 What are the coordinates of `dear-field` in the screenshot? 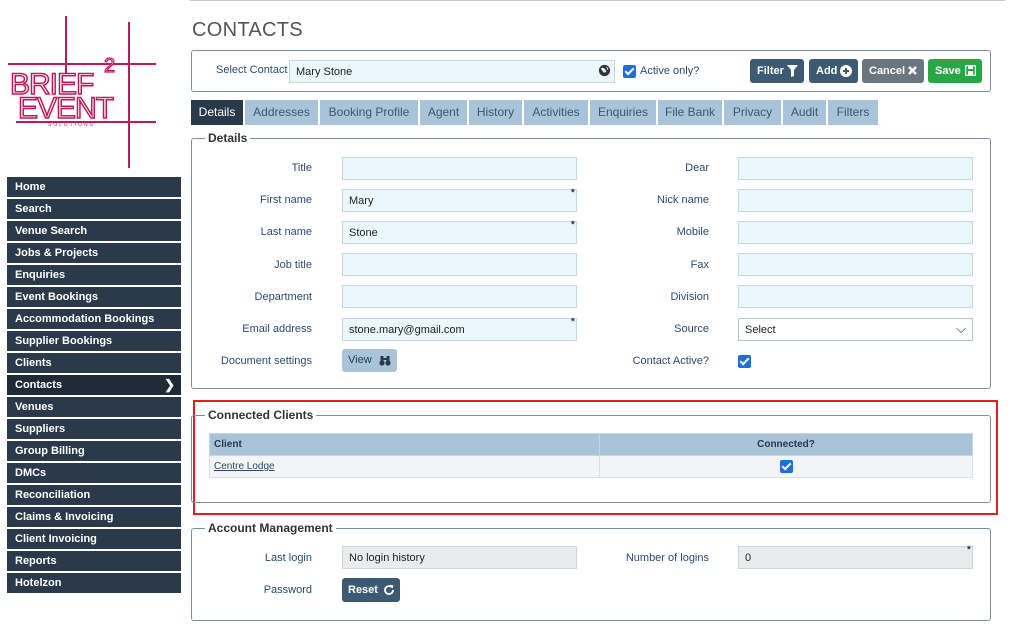 It's located at (855, 168).